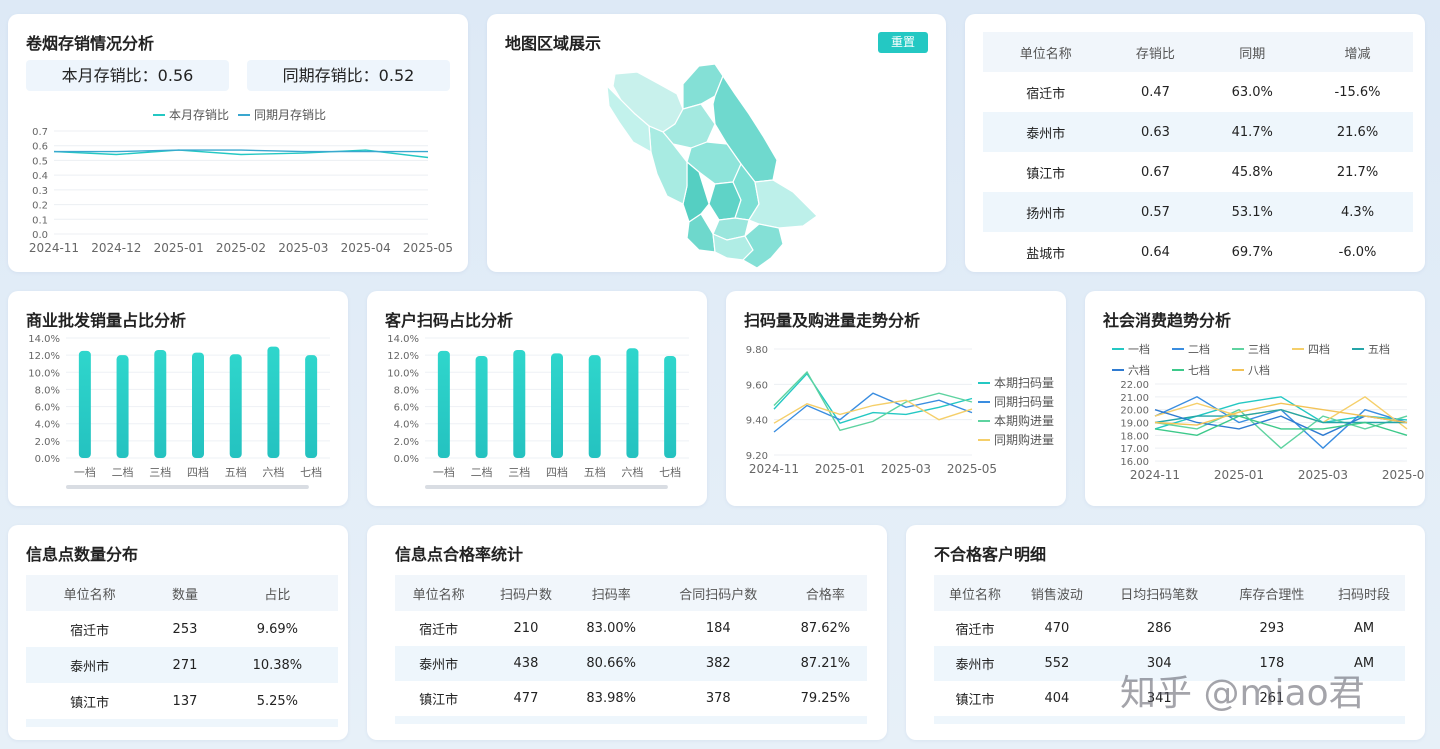 This screenshot has height=749, width=1440. What do you see at coordinates (716, 143) in the screenshot?
I see `region-map` at bounding box center [716, 143].